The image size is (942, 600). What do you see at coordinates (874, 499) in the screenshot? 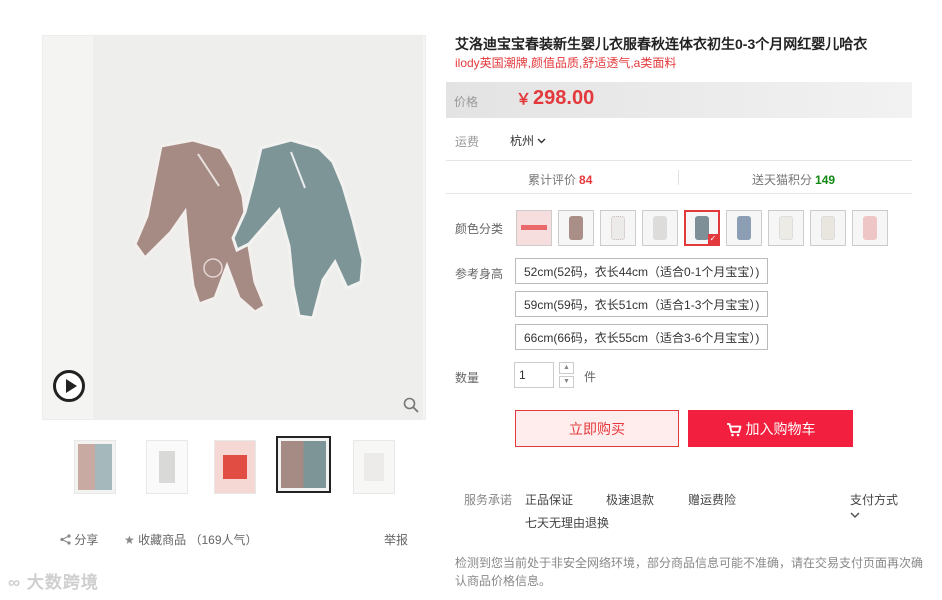
I see `payment-methods-toggle: 支付方式` at bounding box center [874, 499].